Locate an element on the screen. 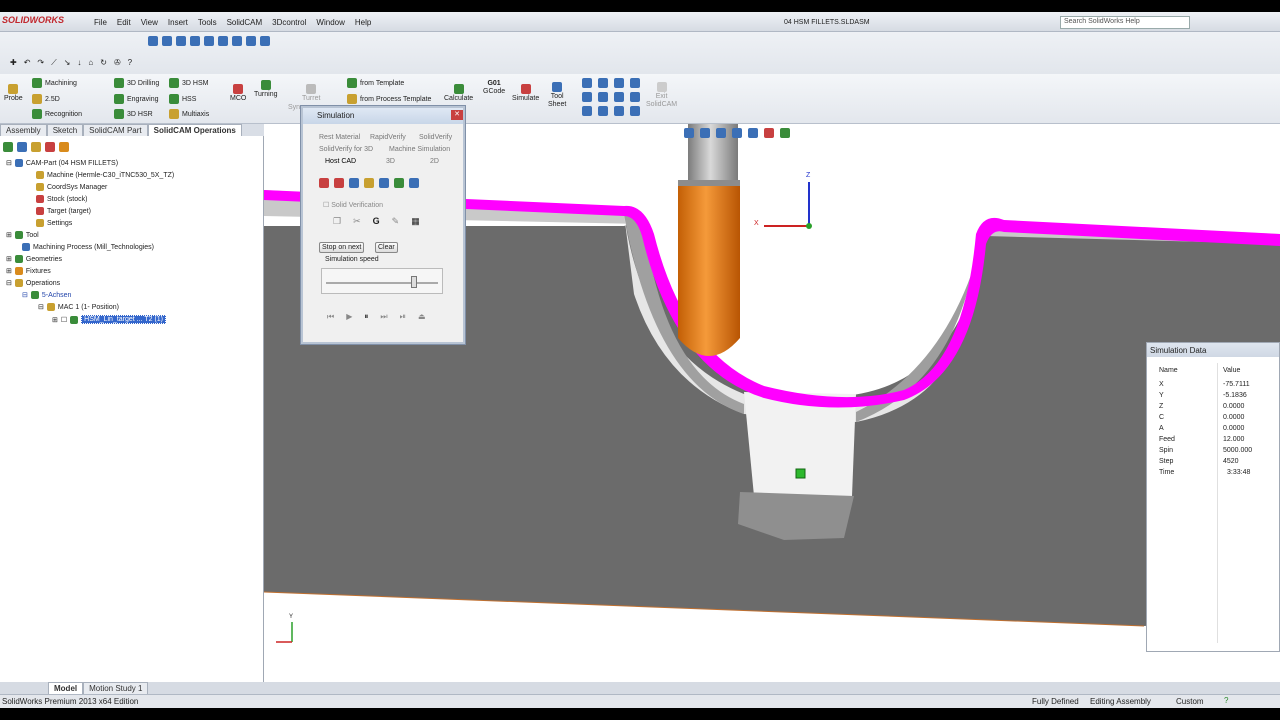 The image size is (1280, 720). simulation-speed-slider is located at coordinates (382, 281).